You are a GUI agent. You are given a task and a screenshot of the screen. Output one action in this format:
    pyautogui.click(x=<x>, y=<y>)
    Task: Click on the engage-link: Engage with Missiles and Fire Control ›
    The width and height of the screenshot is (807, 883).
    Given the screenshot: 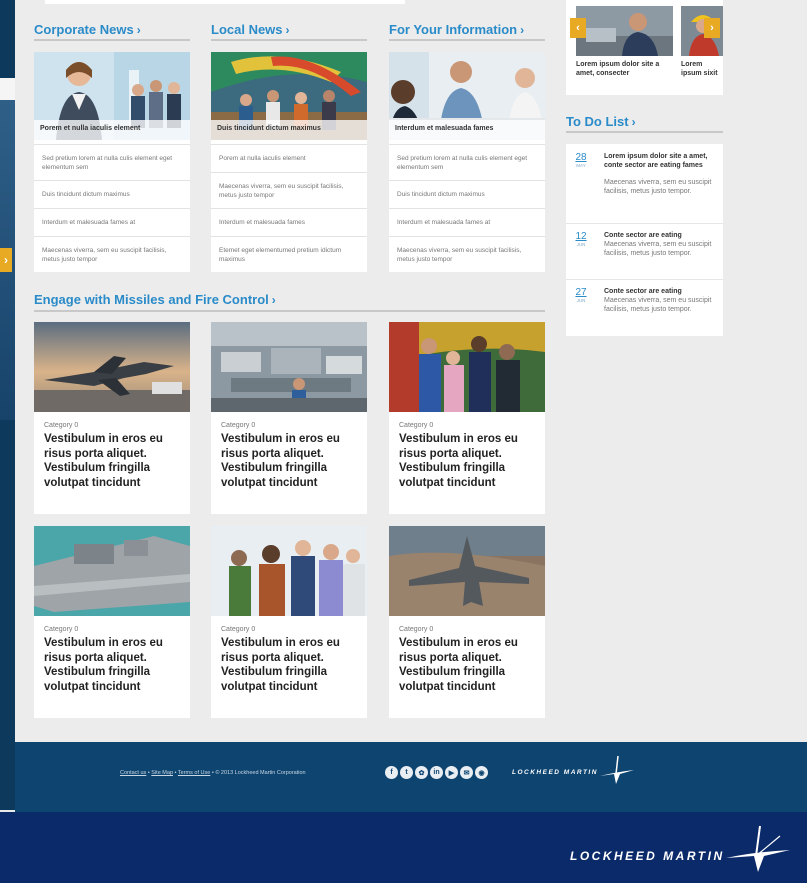 What is the action you would take?
    pyautogui.click(x=155, y=299)
    